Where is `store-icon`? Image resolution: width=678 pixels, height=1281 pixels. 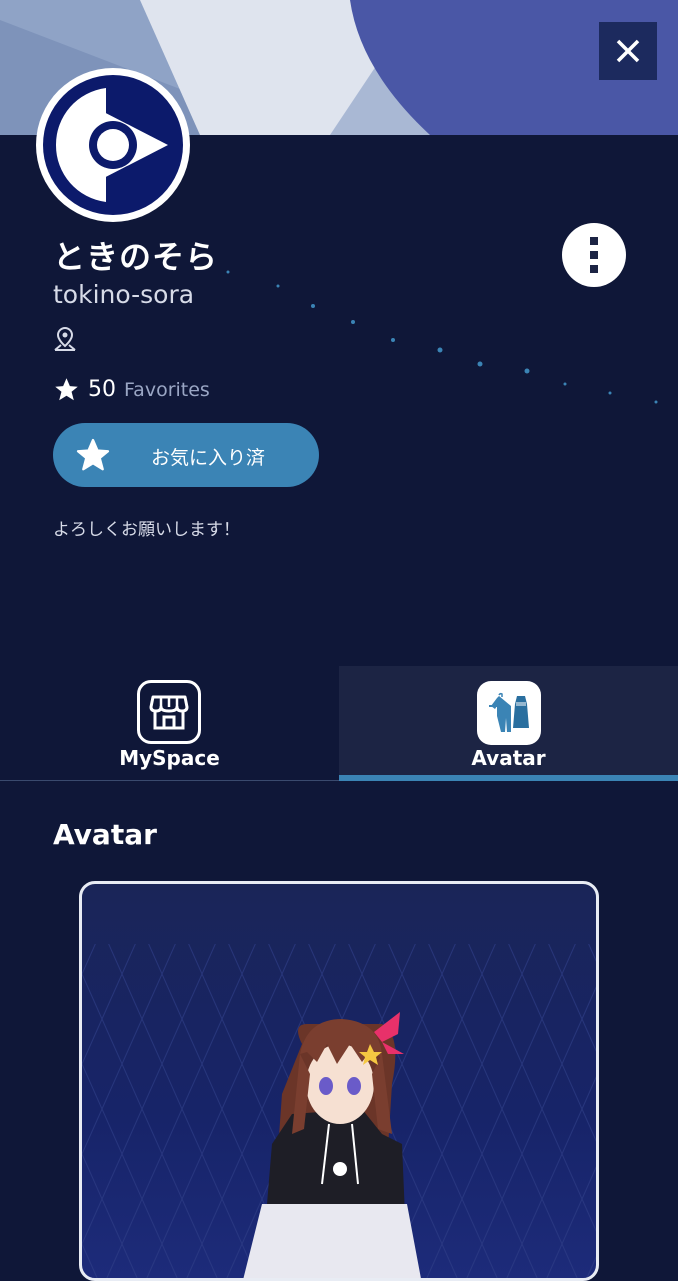 store-icon is located at coordinates (169, 712).